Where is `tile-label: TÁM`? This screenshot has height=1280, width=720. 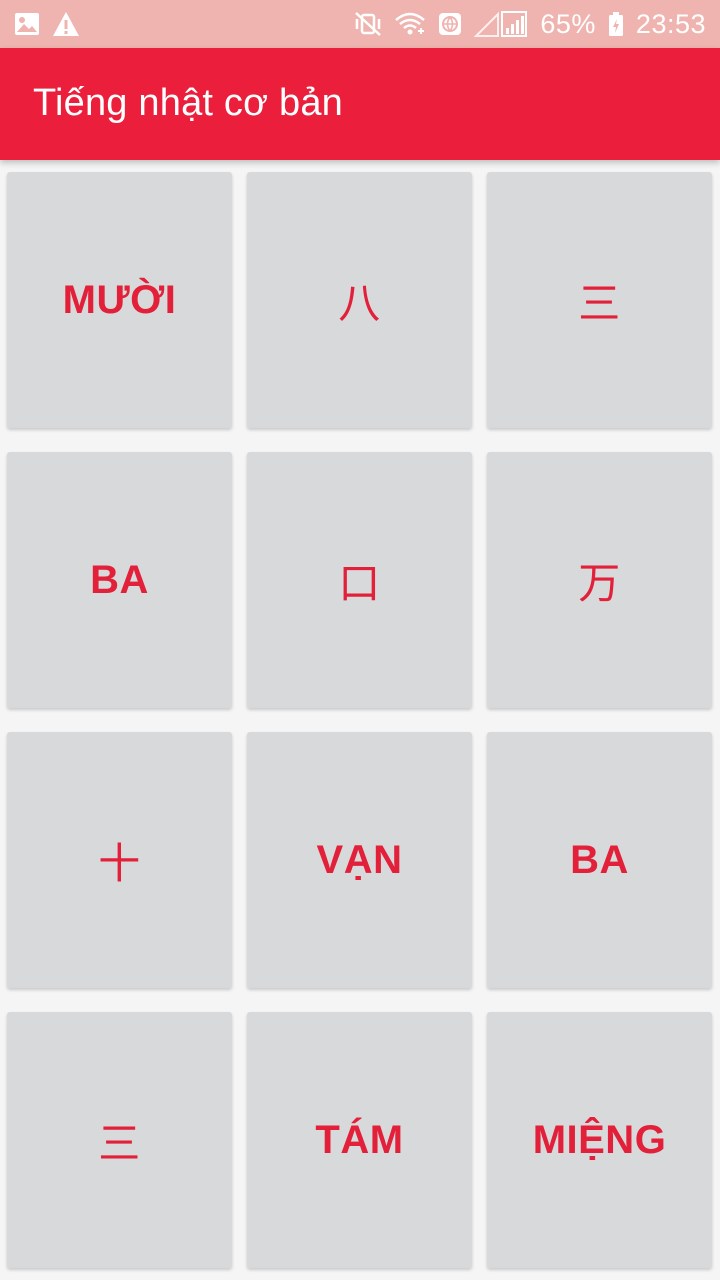
tile-label: TÁM is located at coordinates (359, 1139).